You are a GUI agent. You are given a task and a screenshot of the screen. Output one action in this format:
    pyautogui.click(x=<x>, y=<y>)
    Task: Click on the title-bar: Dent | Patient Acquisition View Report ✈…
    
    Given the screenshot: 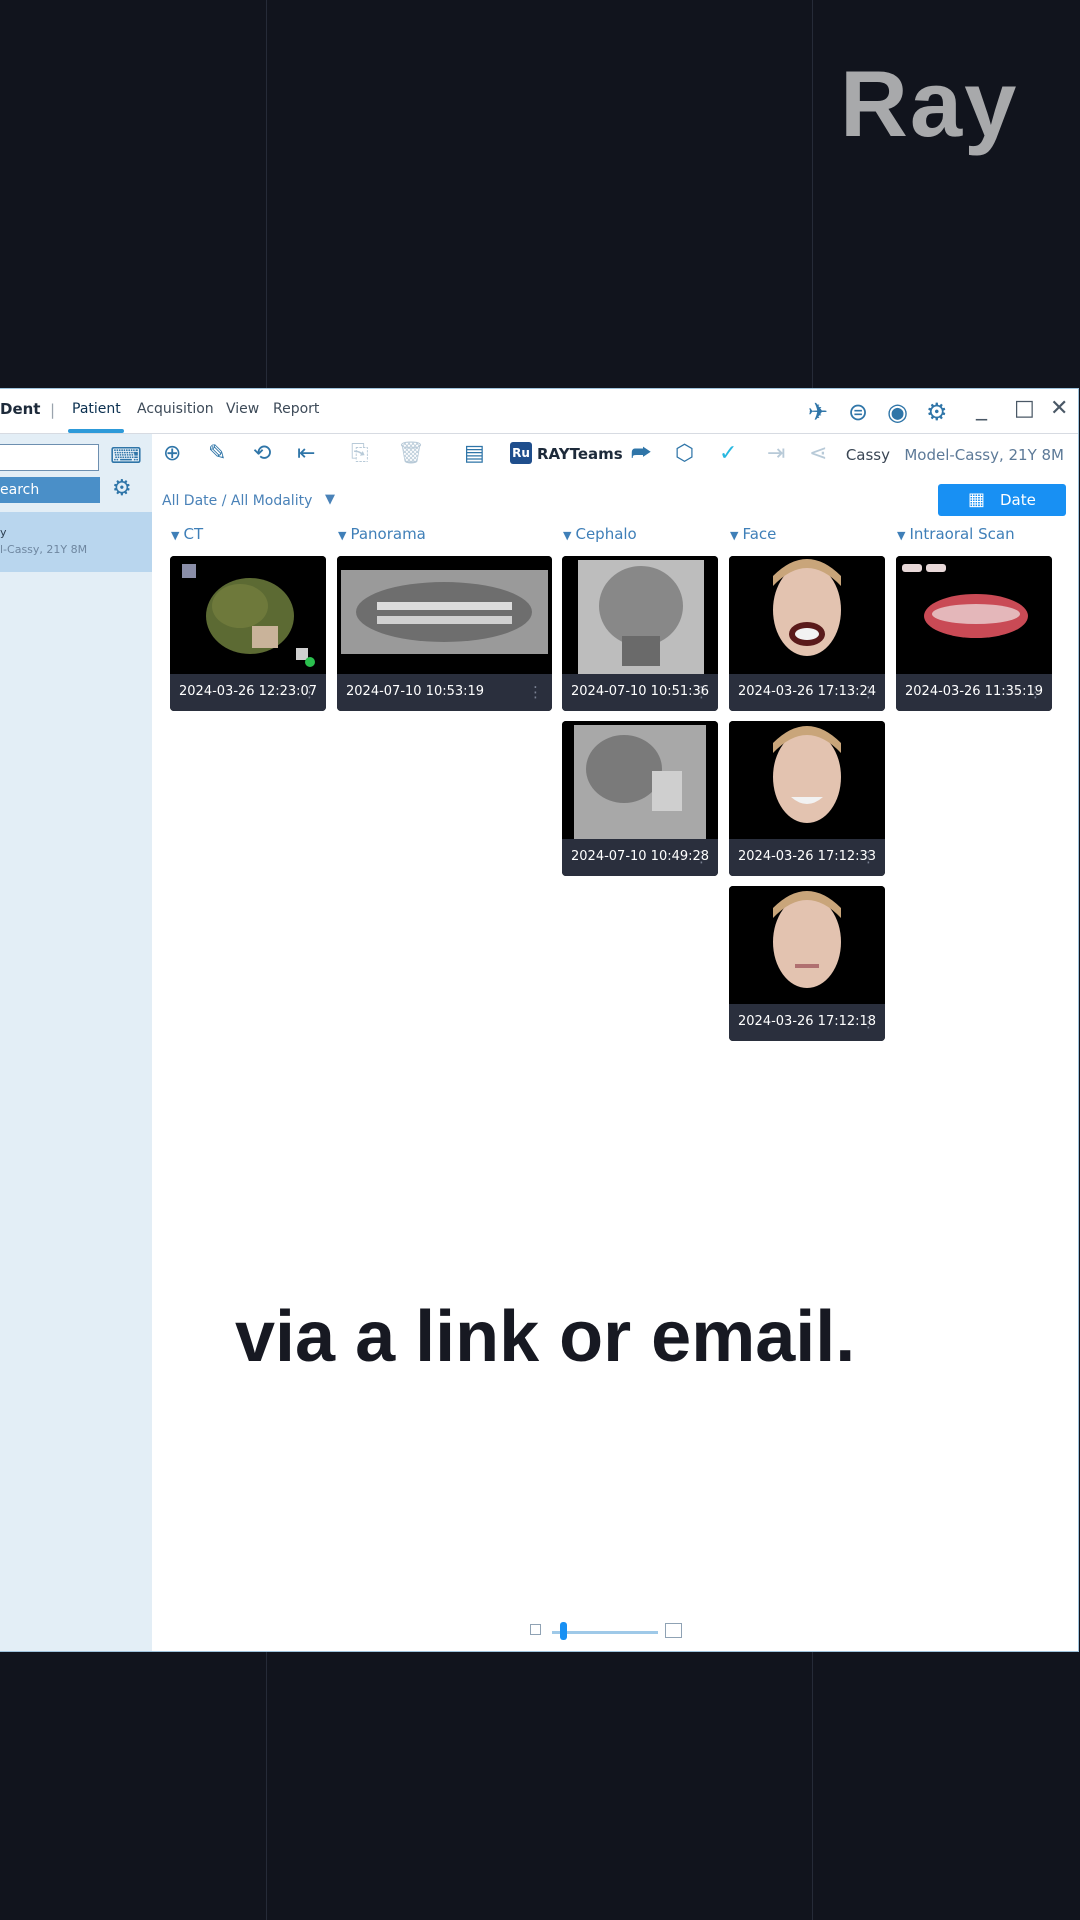 What is the action you would take?
    pyautogui.click(x=539, y=411)
    